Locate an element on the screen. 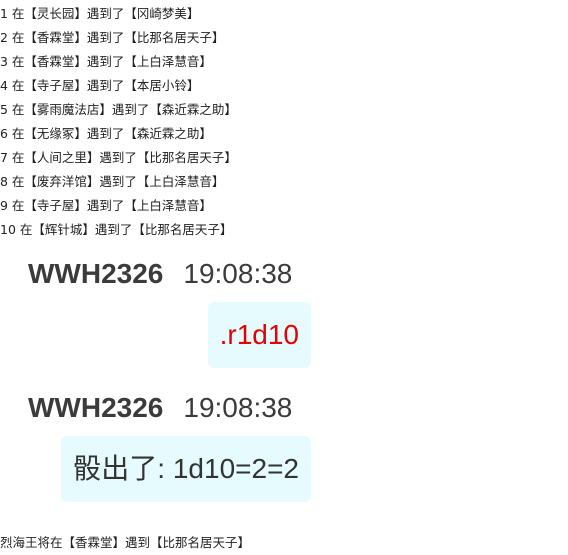 The height and width of the screenshot is (555, 568). footer-announcement: 烈海王将在【香霖堂】遇到【比那名居天子】 is located at coordinates (125, 542).